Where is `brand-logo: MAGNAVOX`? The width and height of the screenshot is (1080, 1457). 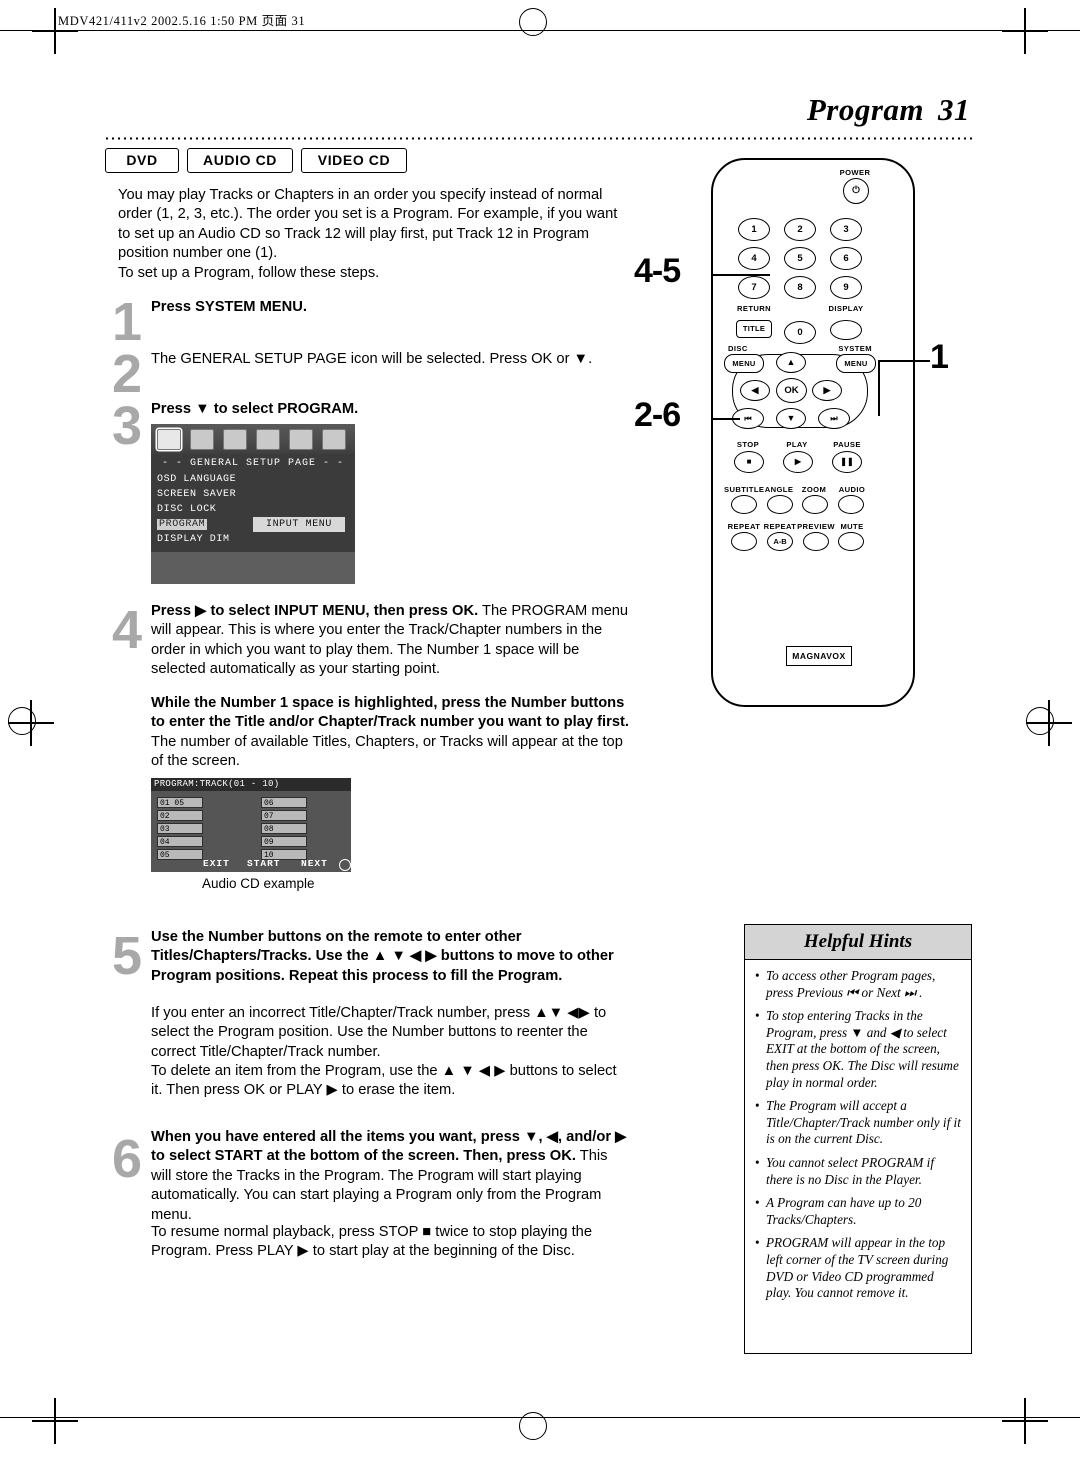 brand-logo: MAGNAVOX is located at coordinates (819, 656).